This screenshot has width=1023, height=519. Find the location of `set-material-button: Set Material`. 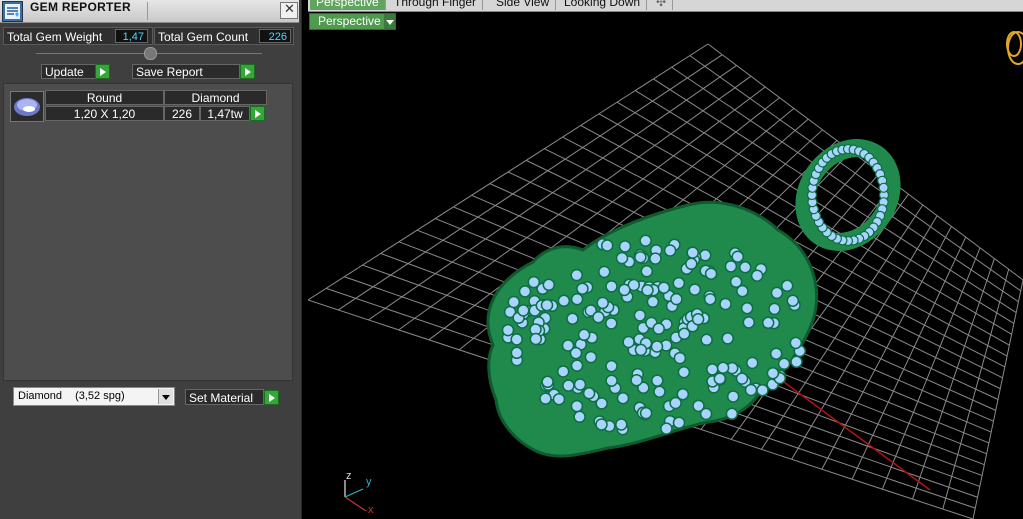

set-material-button: Set Material is located at coordinates (224, 397).